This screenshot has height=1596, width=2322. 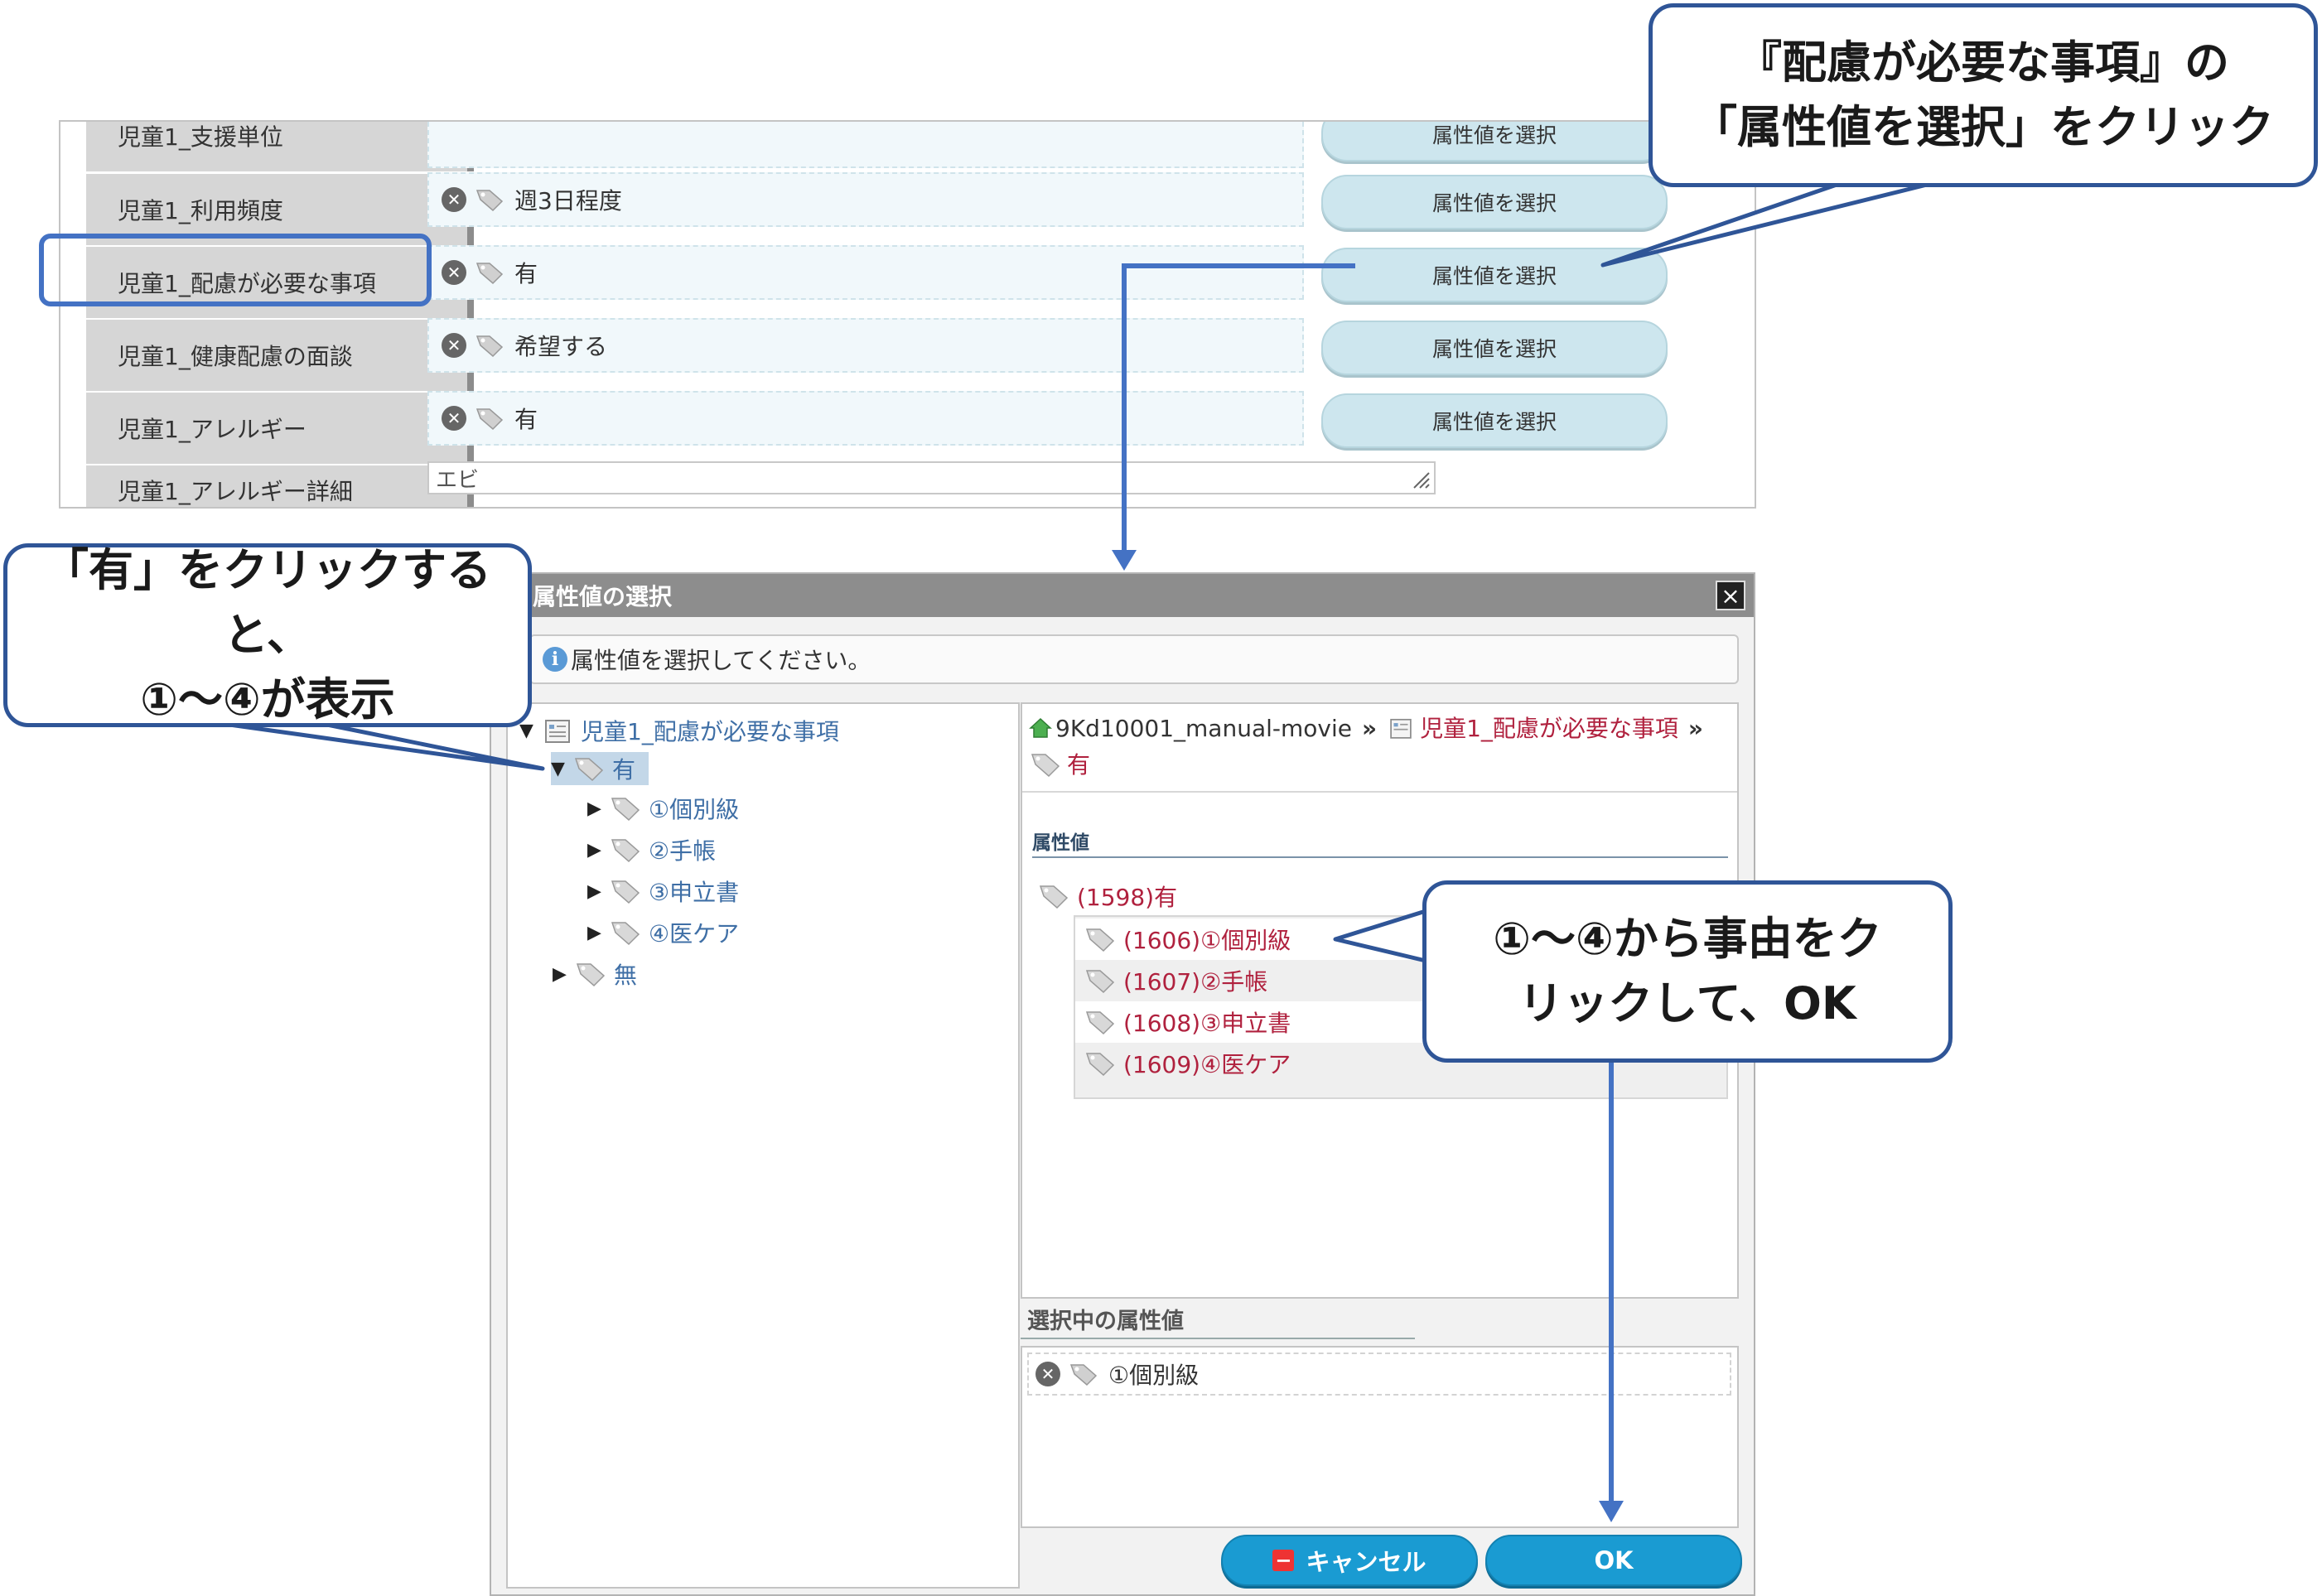 What do you see at coordinates (1124, 561) in the screenshot?
I see `arrowhead-down` at bounding box center [1124, 561].